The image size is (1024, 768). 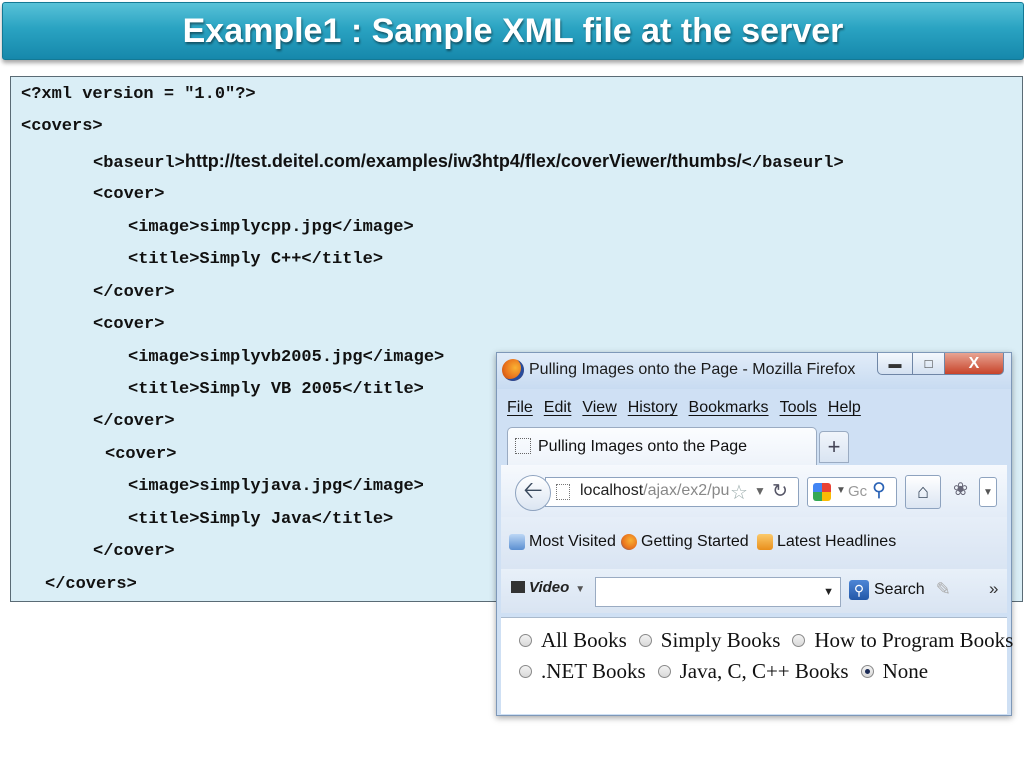 I want to click on bookmark-latest-headlines: Latest Headlines, so click(x=826, y=542).